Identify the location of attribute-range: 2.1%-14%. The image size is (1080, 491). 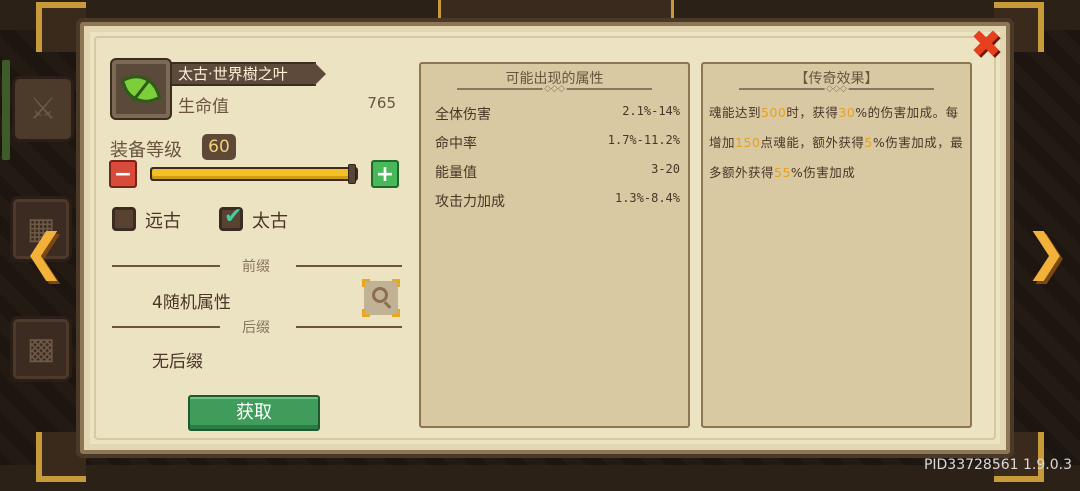
(651, 111).